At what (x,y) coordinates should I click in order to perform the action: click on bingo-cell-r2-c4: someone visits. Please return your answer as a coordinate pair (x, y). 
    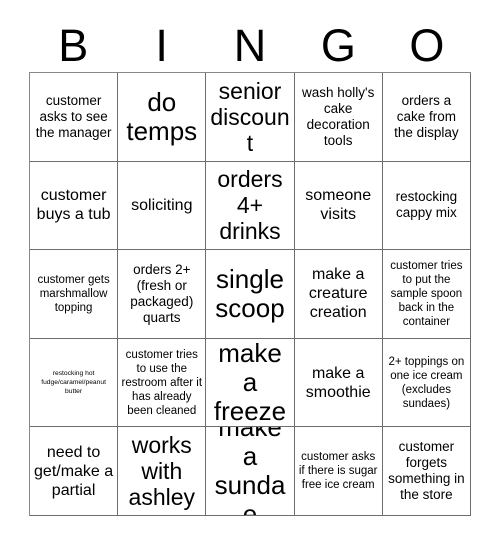
    Looking at the image, I should click on (338, 206).